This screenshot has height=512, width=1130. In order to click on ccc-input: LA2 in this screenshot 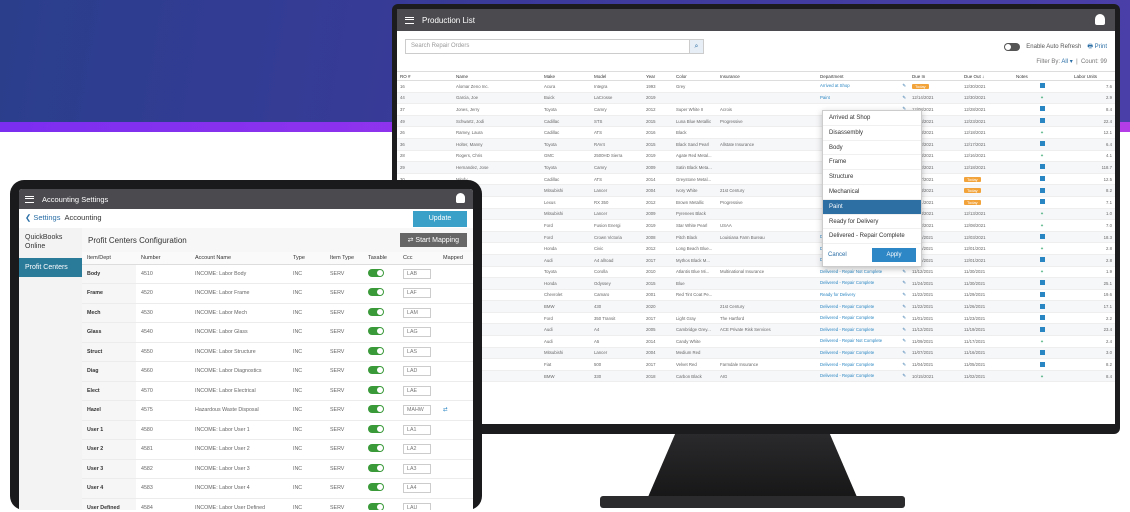, I will do `click(417, 449)`.